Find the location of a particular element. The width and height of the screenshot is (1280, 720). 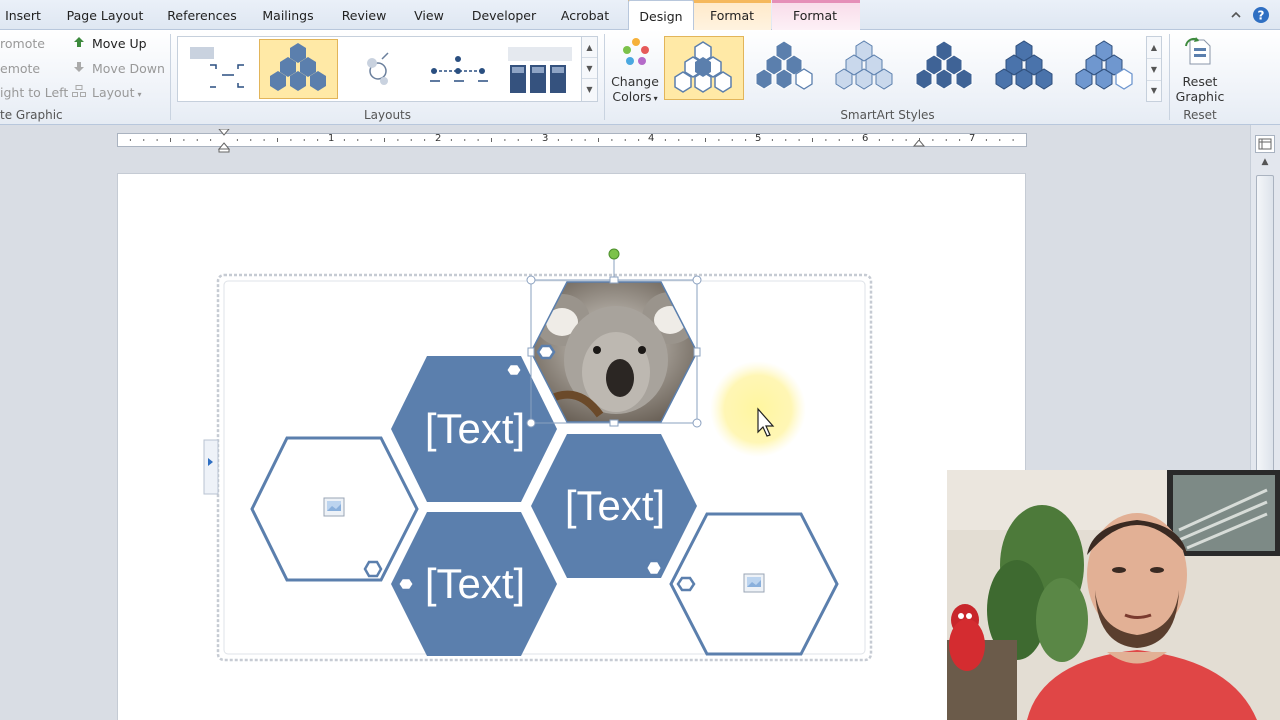

smartart-text-3: [Text] is located at coordinates (475, 584).